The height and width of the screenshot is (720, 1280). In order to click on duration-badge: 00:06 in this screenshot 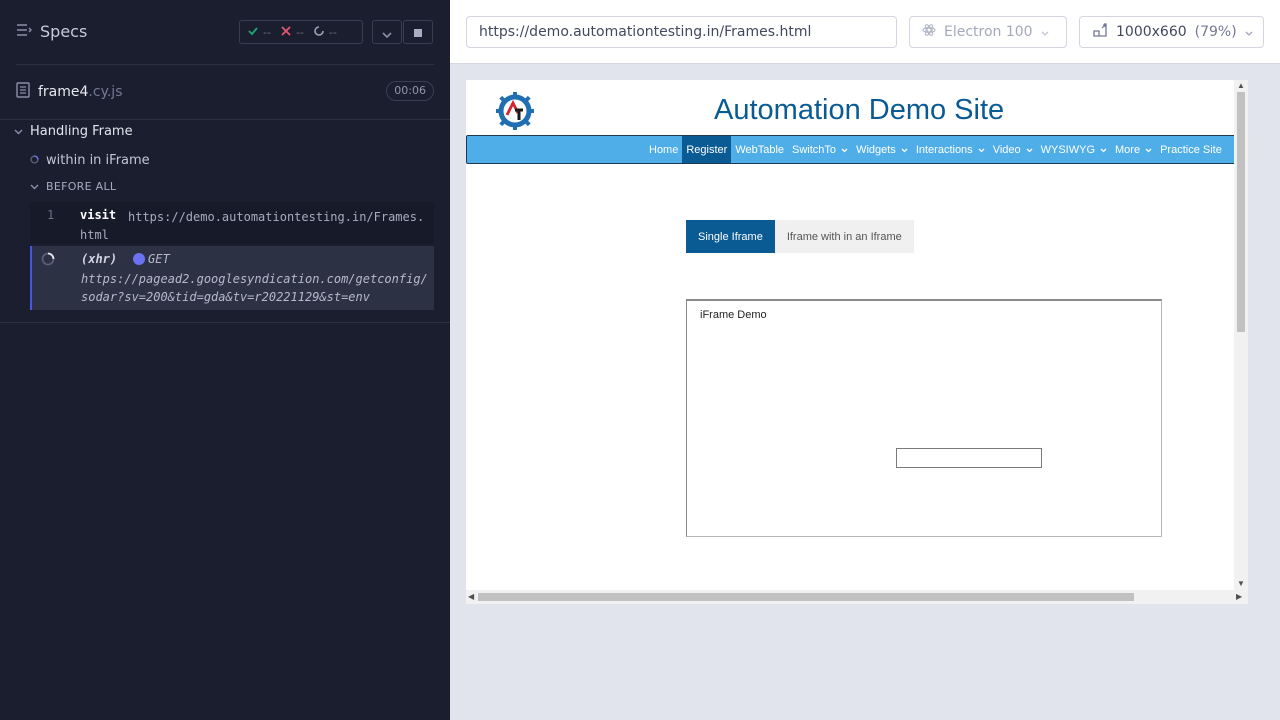, I will do `click(410, 91)`.